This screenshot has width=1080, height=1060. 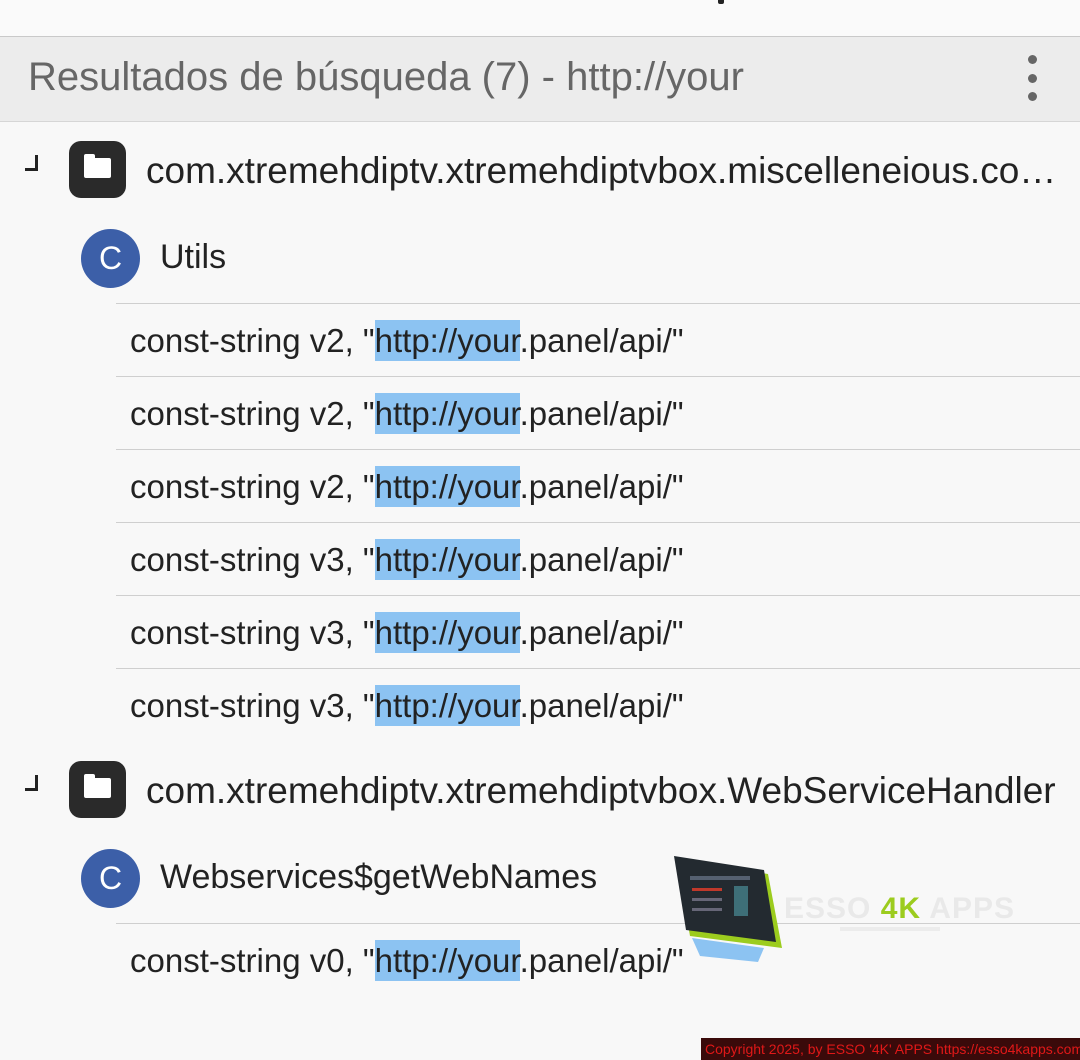 What do you see at coordinates (540, 18) in the screenshot?
I see `top-strip-cutoff` at bounding box center [540, 18].